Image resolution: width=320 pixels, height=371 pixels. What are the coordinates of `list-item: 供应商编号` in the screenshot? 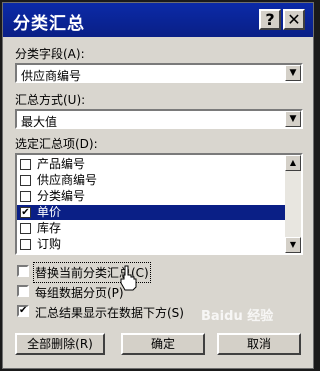 It's located at (152, 180).